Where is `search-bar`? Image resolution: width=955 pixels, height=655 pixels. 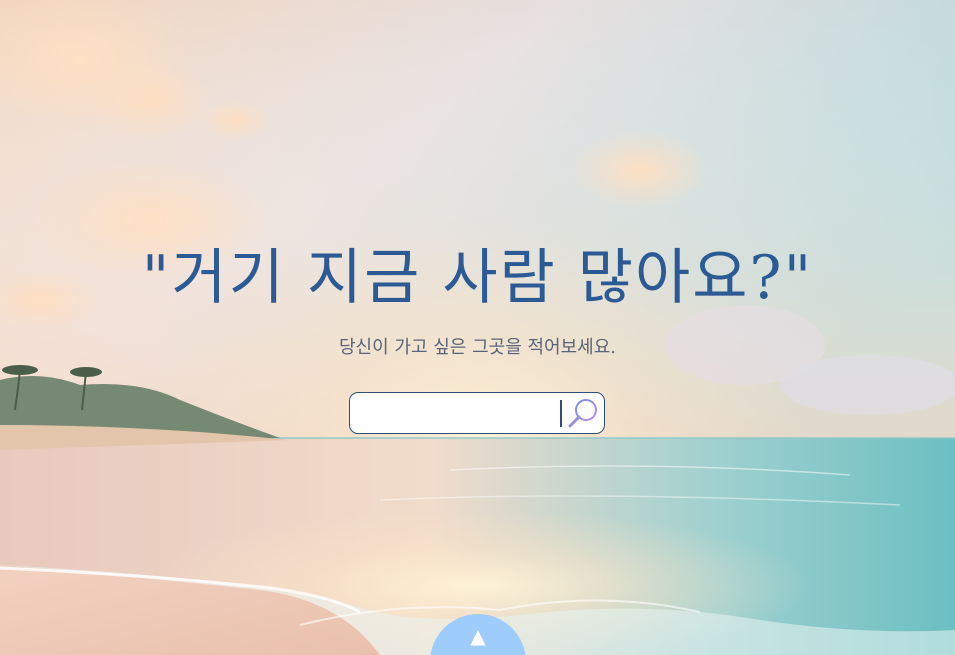
search-bar is located at coordinates (477, 413).